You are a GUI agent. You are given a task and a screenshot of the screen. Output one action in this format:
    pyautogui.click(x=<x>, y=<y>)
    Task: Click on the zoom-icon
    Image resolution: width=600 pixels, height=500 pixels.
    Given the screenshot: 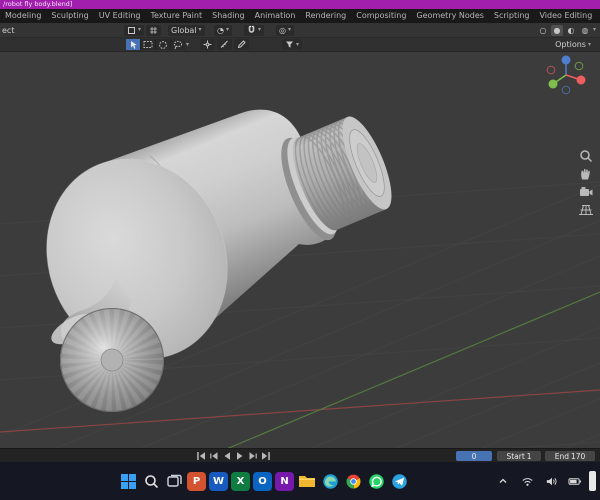 What is the action you would take?
    pyautogui.click(x=586, y=156)
    